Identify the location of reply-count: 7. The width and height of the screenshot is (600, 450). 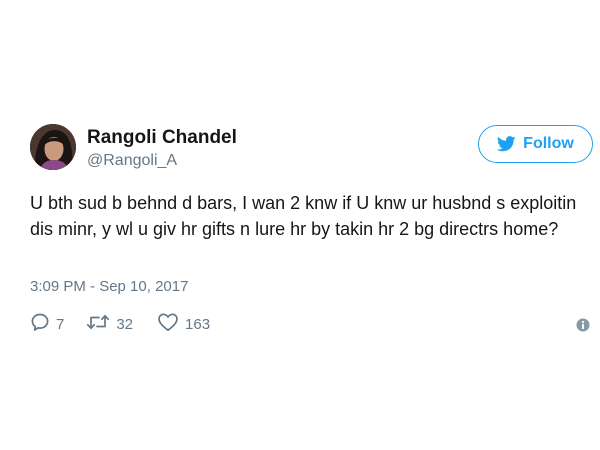
(60, 324).